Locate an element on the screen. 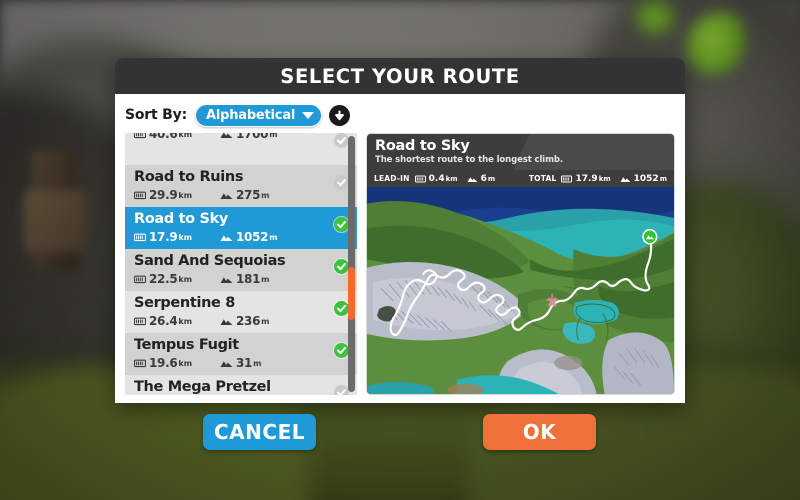  route-item-distance: 29.9 km is located at coordinates (177, 195).